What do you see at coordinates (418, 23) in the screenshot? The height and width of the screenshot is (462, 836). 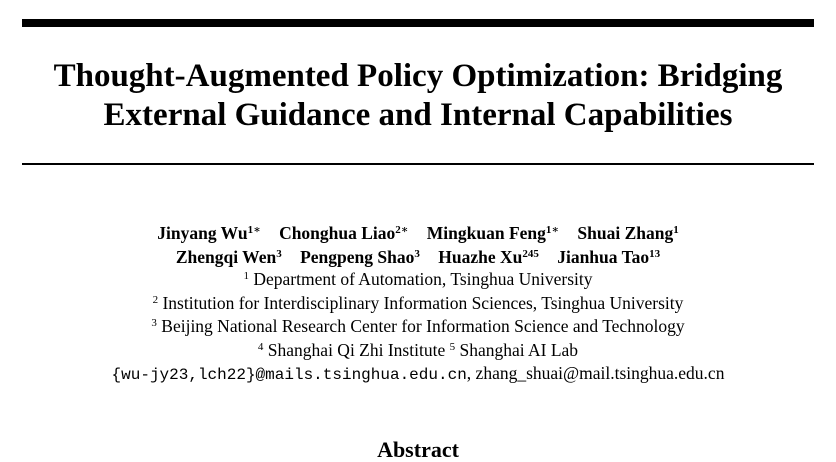 I see `top-rule` at bounding box center [418, 23].